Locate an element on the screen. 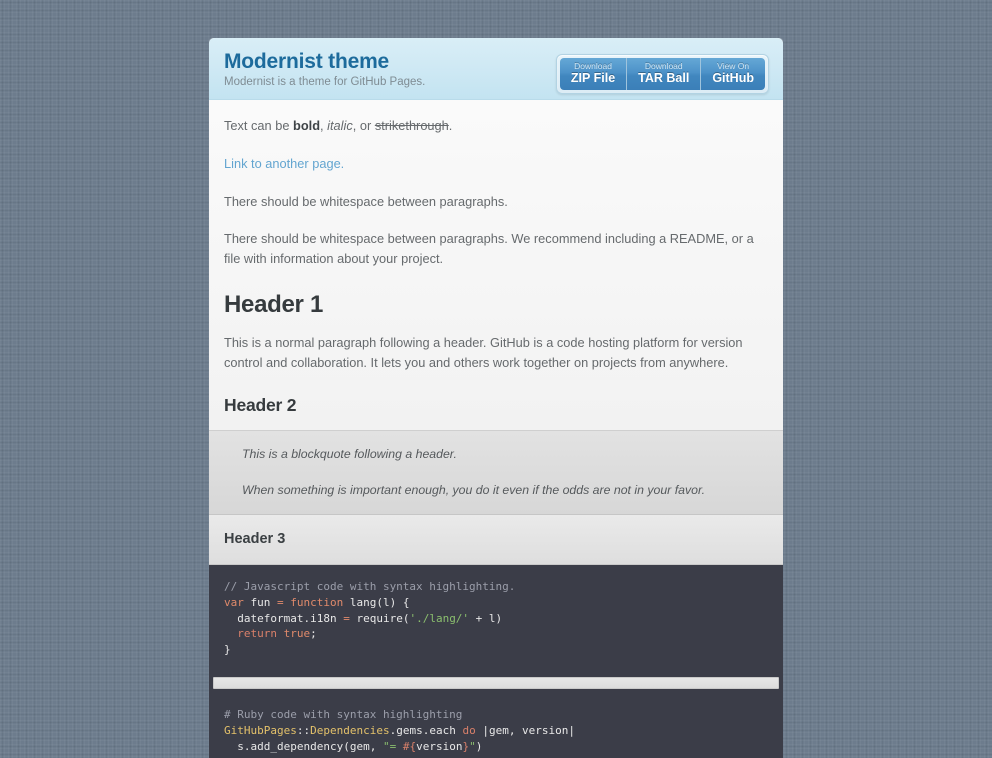 This screenshot has width=992, height=758. code-block-separator-bar is located at coordinates (496, 683).